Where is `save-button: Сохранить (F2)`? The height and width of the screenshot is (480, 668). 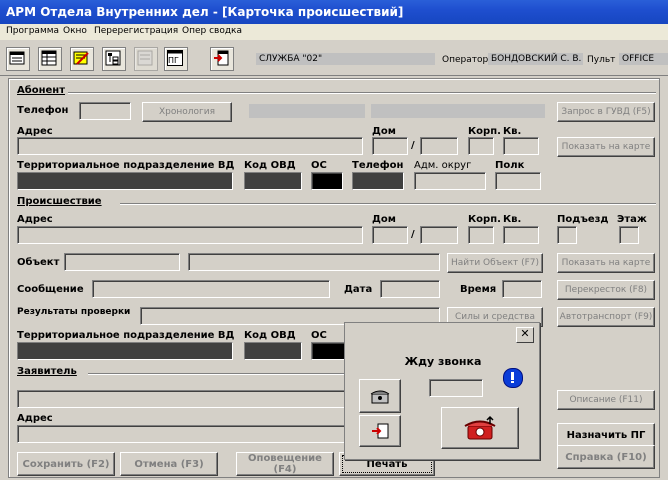
save-button: Сохранить (F2) is located at coordinates (66, 464).